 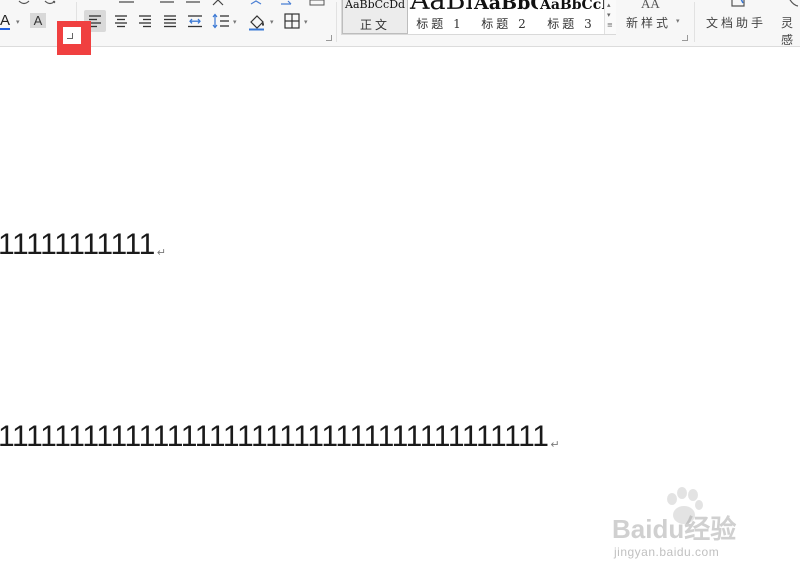 What do you see at coordinates (286, 3) in the screenshot?
I see `show-marks-icon` at bounding box center [286, 3].